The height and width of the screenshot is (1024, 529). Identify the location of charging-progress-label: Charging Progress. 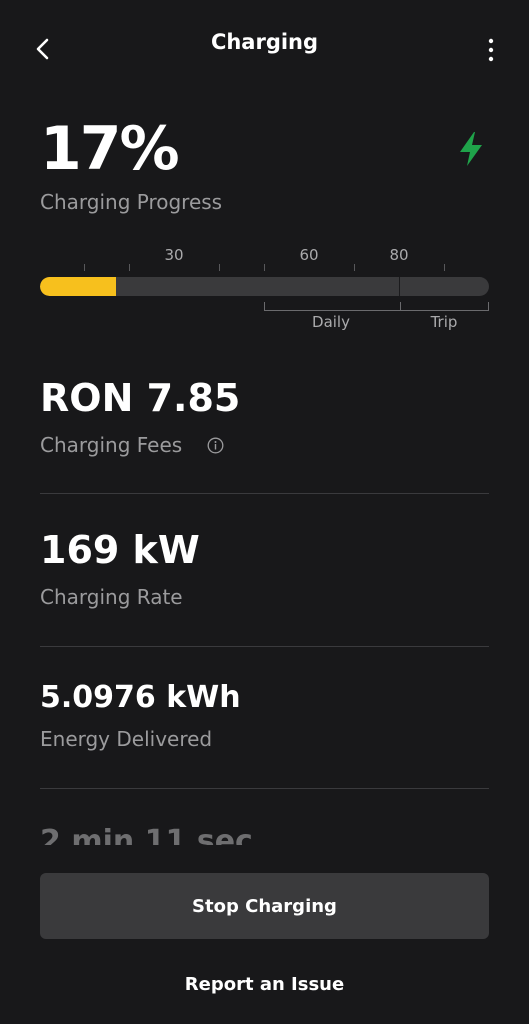
(131, 202).